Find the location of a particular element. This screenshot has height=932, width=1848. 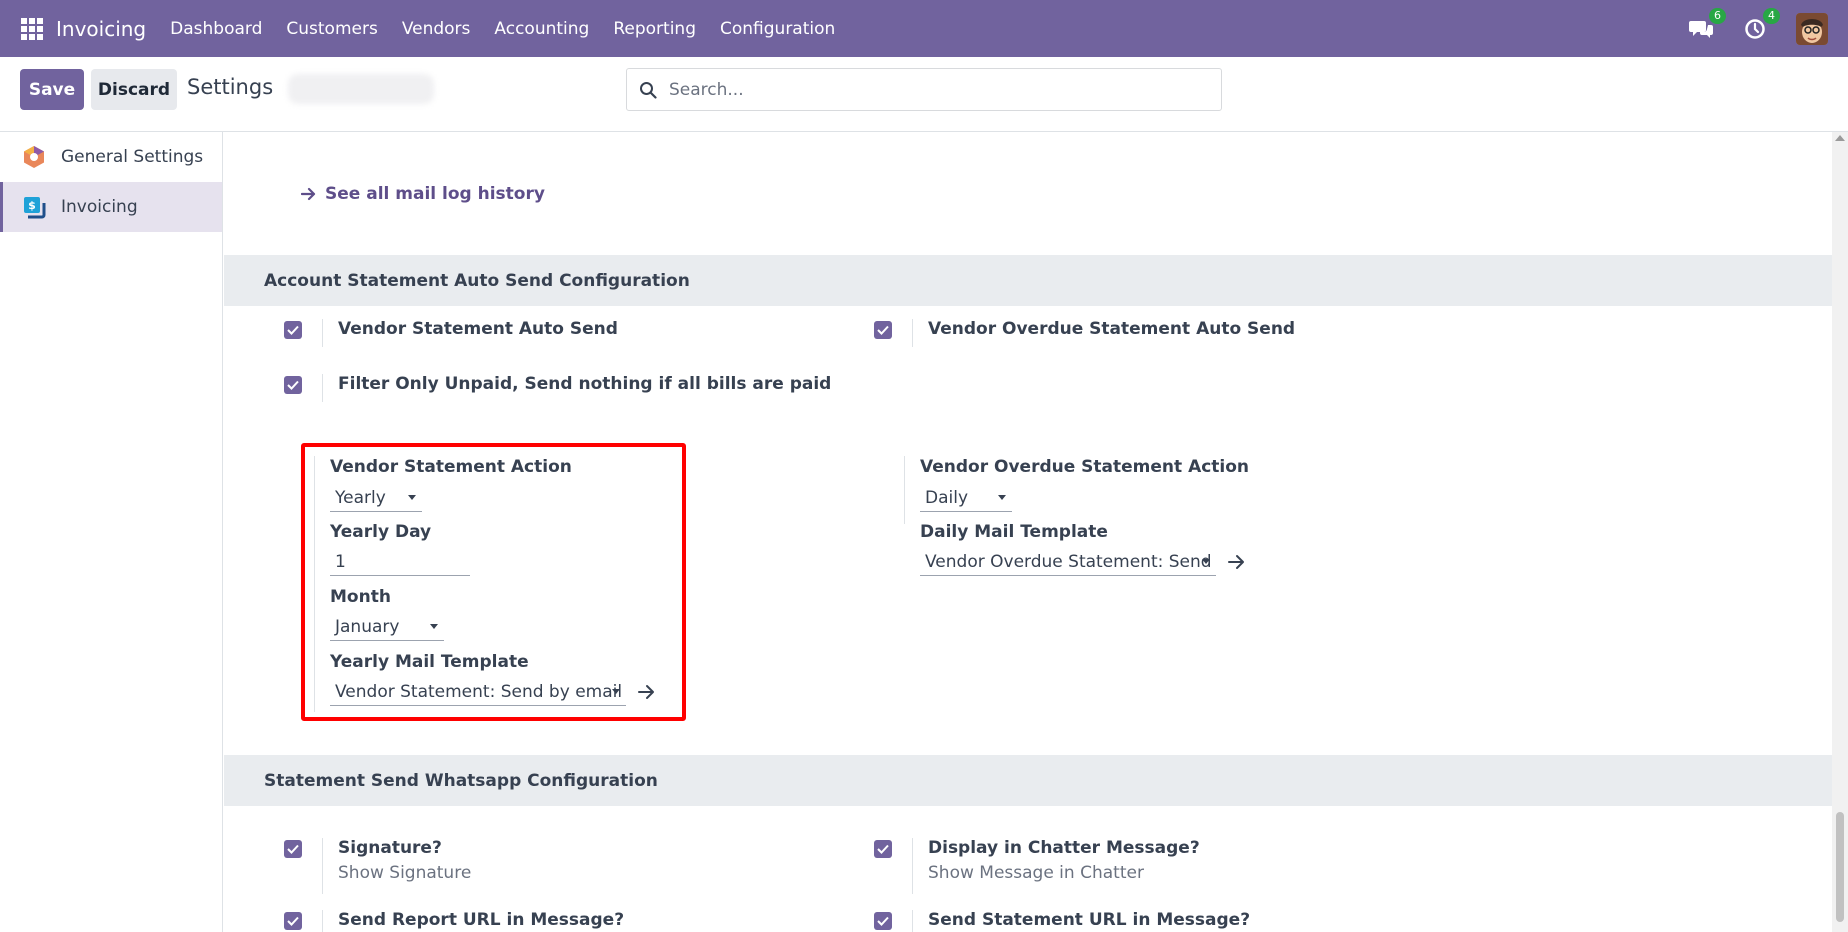

filter-unpaid-checkbox is located at coordinates (293, 385).